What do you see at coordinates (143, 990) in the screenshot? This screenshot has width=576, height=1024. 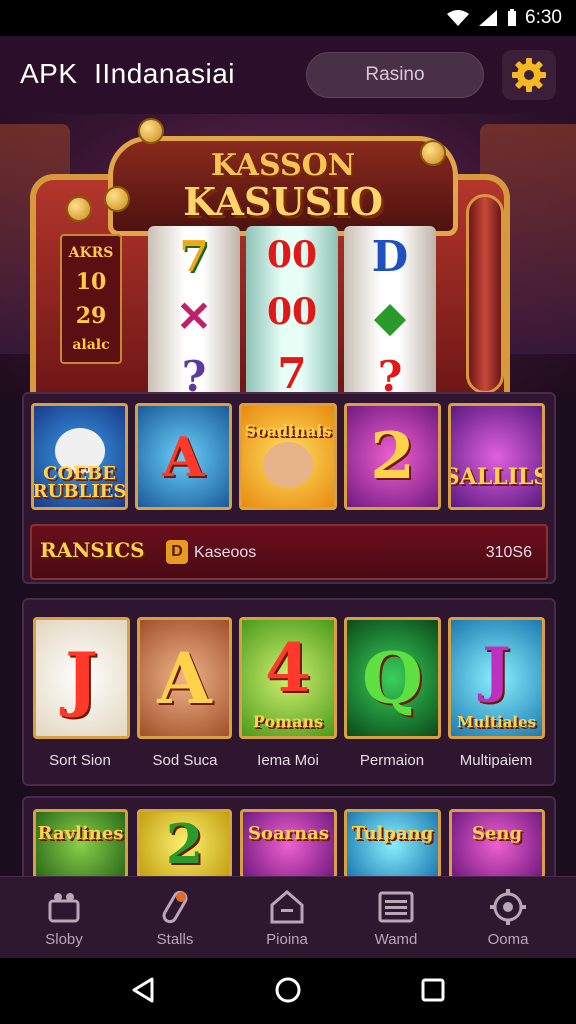 I see `back-icon` at bounding box center [143, 990].